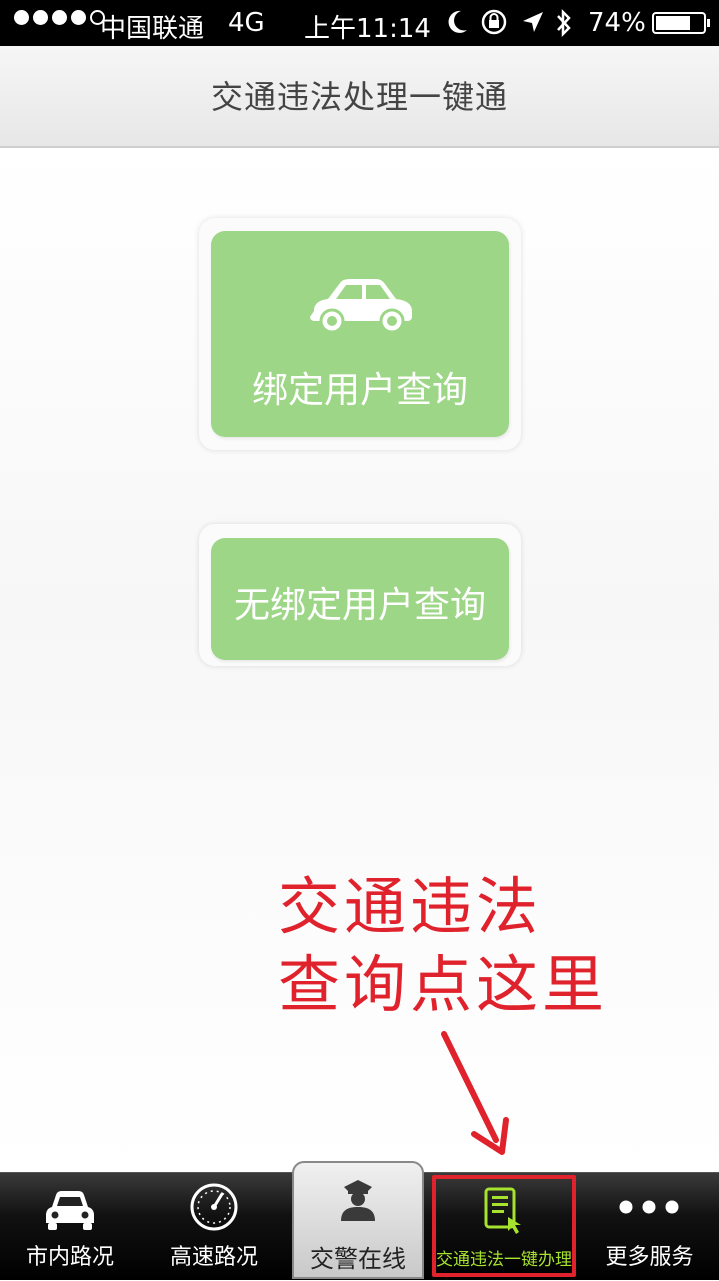  Describe the element at coordinates (649, 1227) in the screenshot. I see `tab-more-services: 更多服务` at that location.